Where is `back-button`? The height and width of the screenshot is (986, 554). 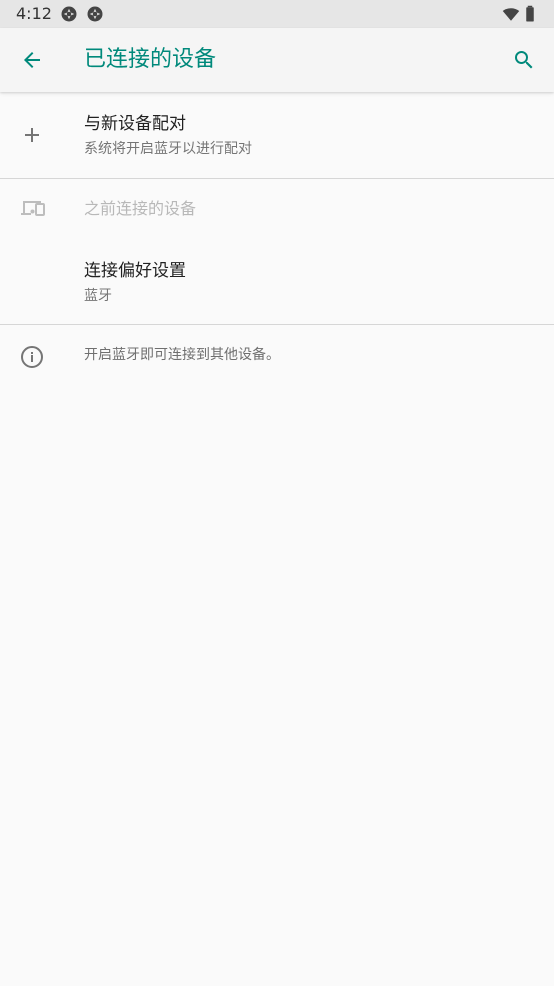 back-button is located at coordinates (32, 60).